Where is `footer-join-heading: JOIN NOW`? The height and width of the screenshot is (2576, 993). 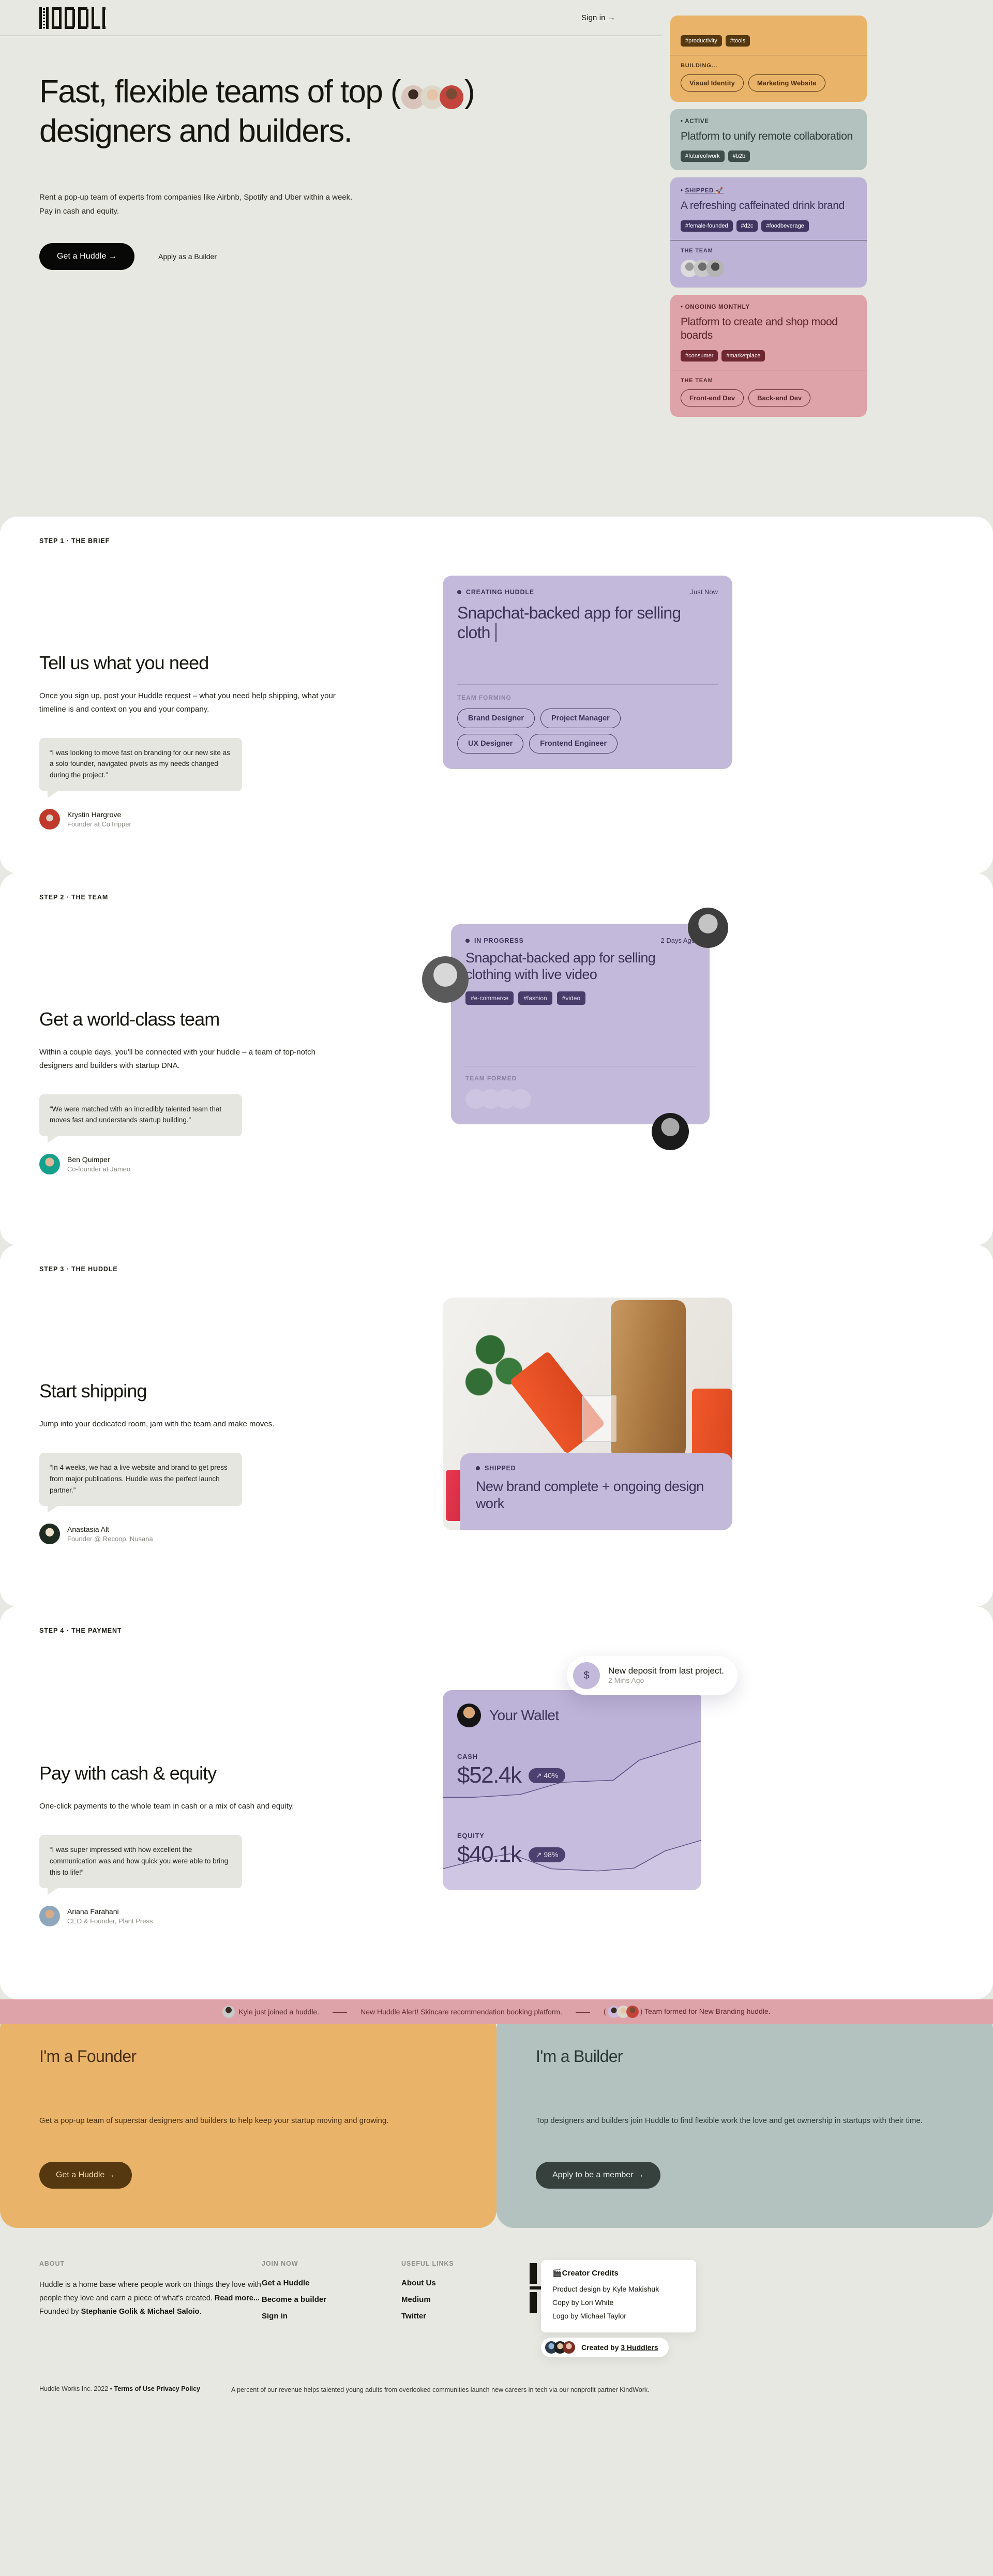 footer-join-heading: JOIN NOW is located at coordinates (280, 2263).